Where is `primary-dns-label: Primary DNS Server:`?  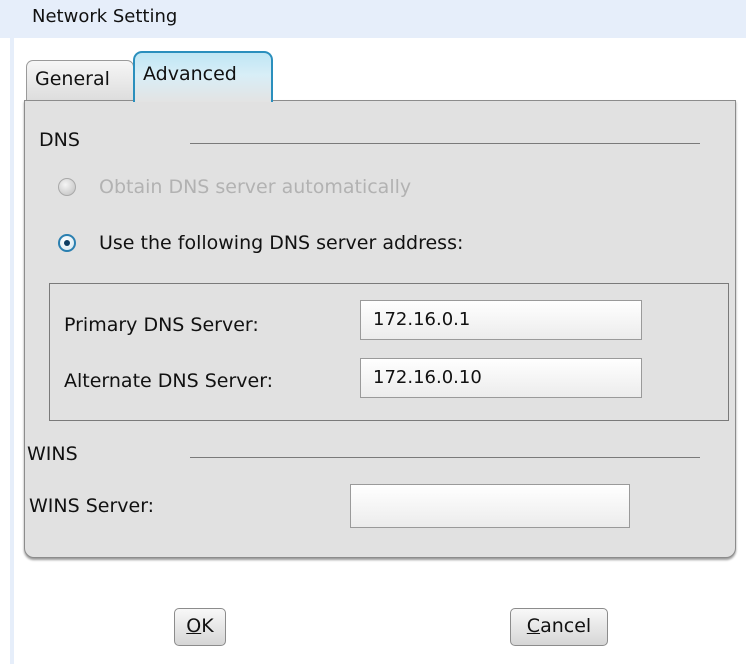
primary-dns-label: Primary DNS Server: is located at coordinates (161, 325).